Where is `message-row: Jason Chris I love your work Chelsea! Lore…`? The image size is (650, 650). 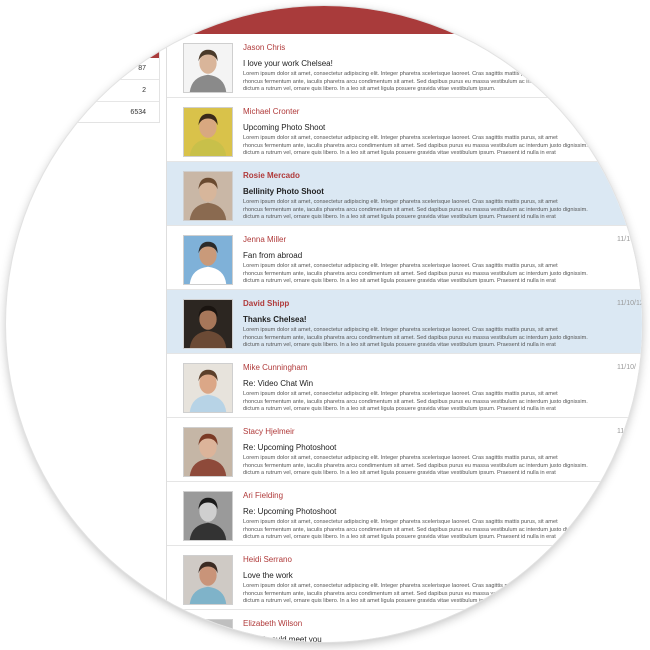 message-row: Jason Chris I love your work Chelsea! Lore… is located at coordinates (404, 66).